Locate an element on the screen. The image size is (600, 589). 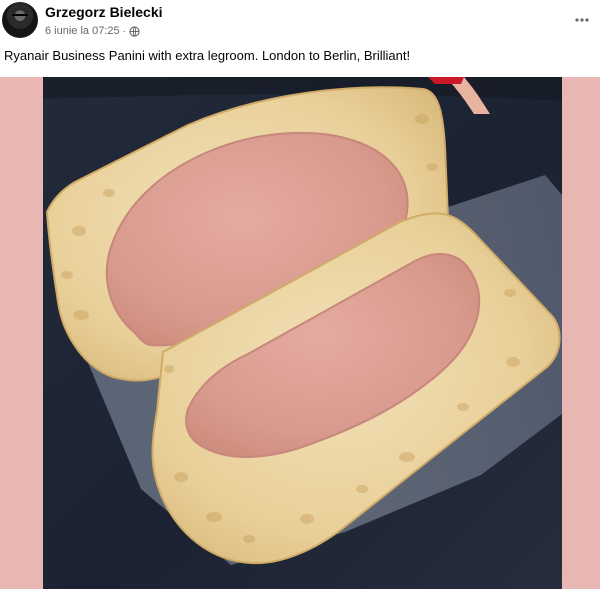
post-meta: 6 iunie la 07:25 · is located at coordinates (92, 31).